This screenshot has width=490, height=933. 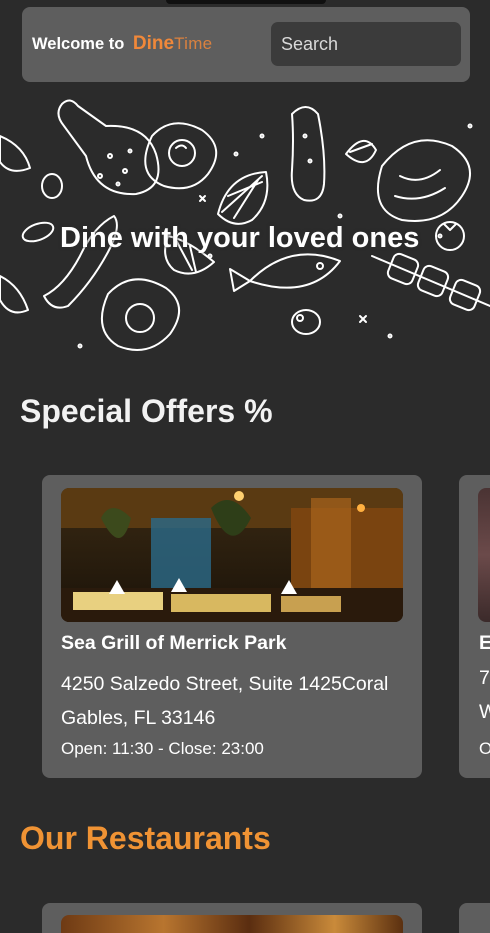 What do you see at coordinates (474, 918) in the screenshot?
I see `restaurant-card-peek` at bounding box center [474, 918].